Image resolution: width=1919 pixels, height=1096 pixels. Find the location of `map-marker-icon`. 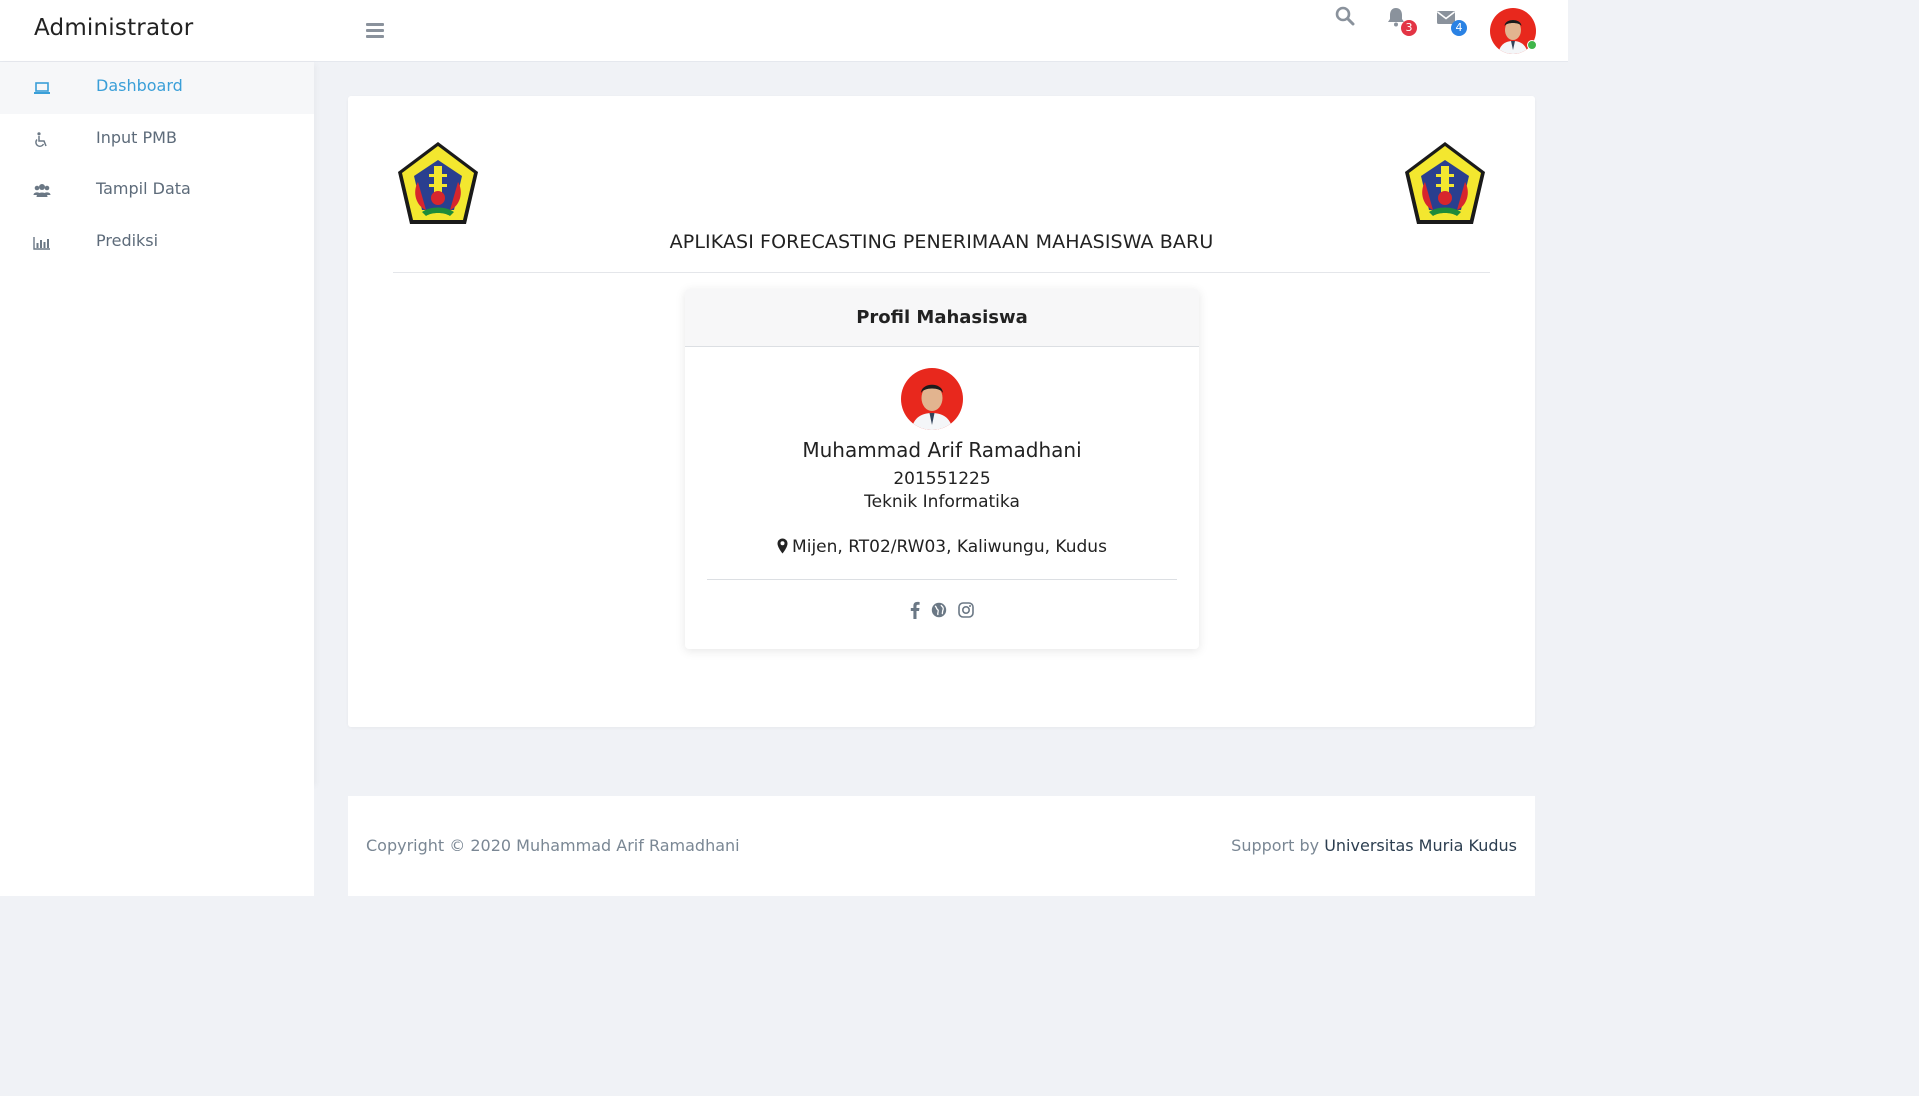

map-marker-icon is located at coordinates (782, 546).